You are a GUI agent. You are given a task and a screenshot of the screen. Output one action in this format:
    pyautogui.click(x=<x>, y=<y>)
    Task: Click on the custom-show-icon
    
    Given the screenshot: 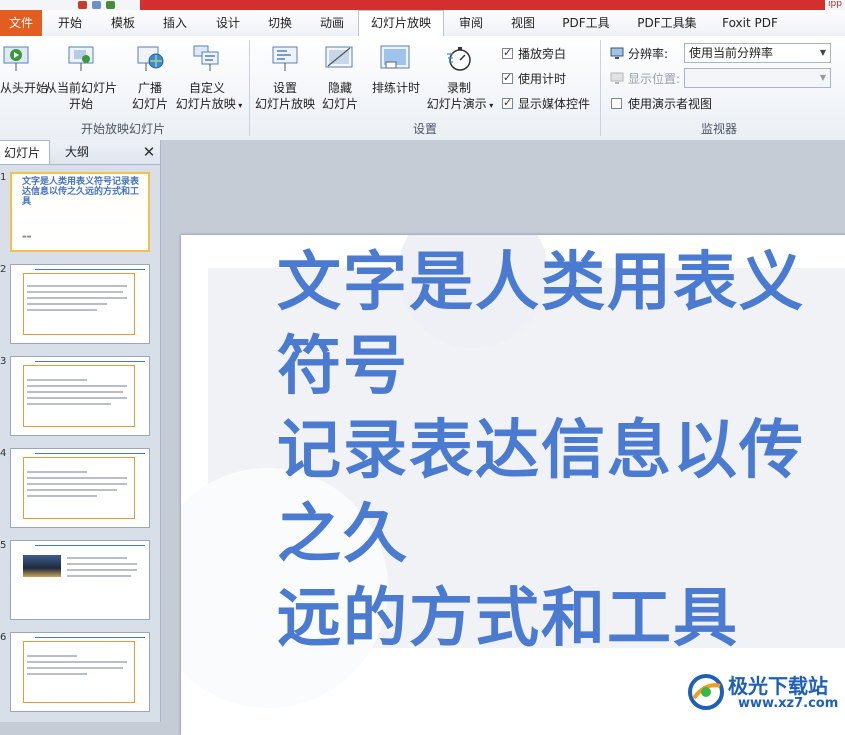 What is the action you would take?
    pyautogui.click(x=206, y=58)
    